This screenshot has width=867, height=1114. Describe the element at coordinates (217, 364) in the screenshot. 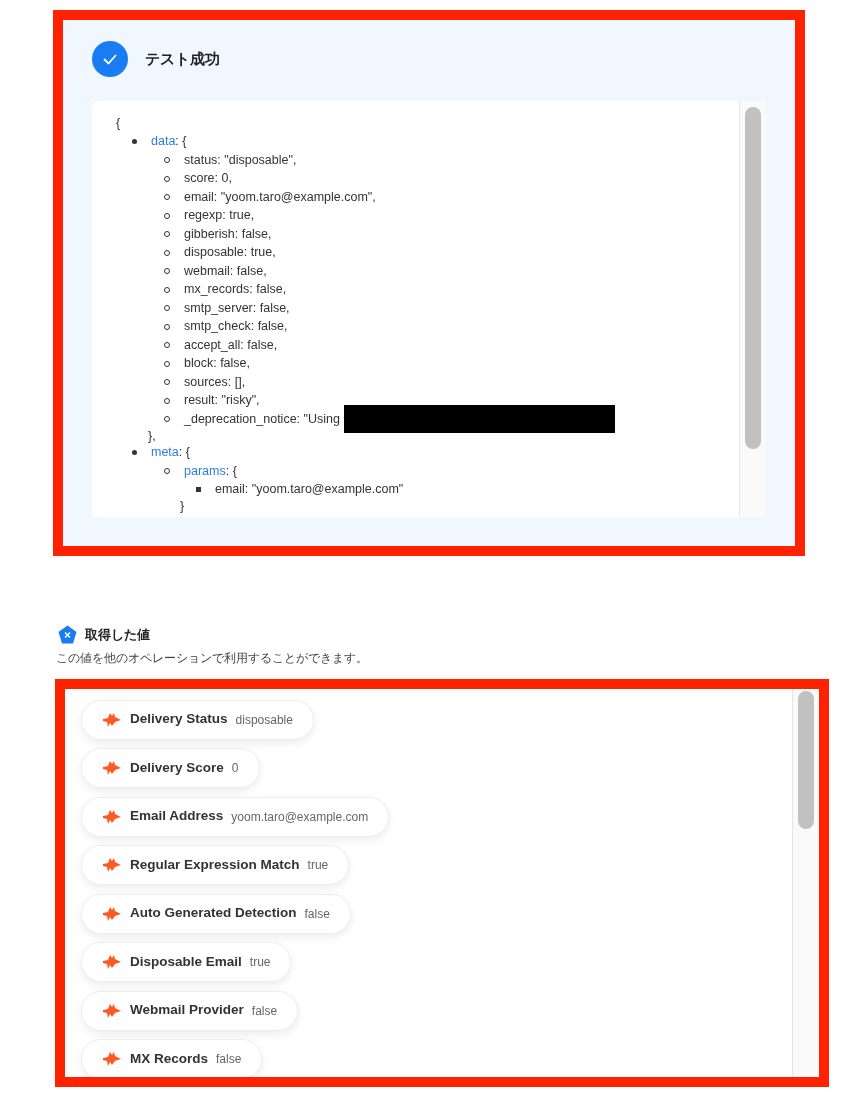

I see `code-text: block: false,` at that location.